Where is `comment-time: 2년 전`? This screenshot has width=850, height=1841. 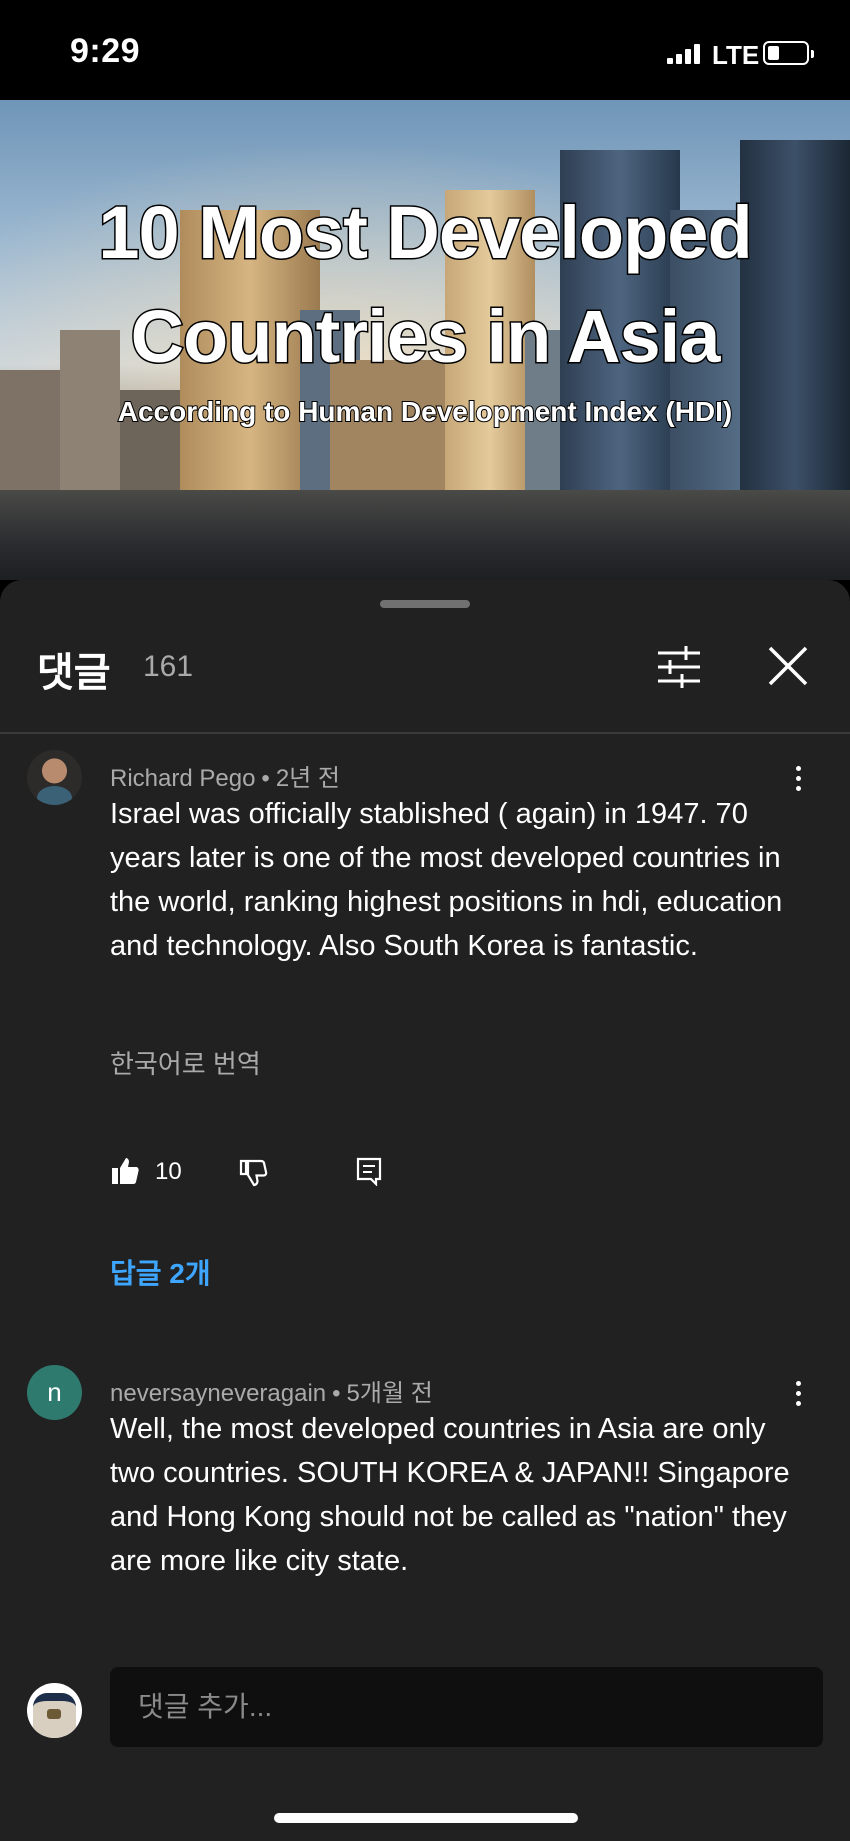
comment-time: 2년 전 is located at coordinates (308, 778).